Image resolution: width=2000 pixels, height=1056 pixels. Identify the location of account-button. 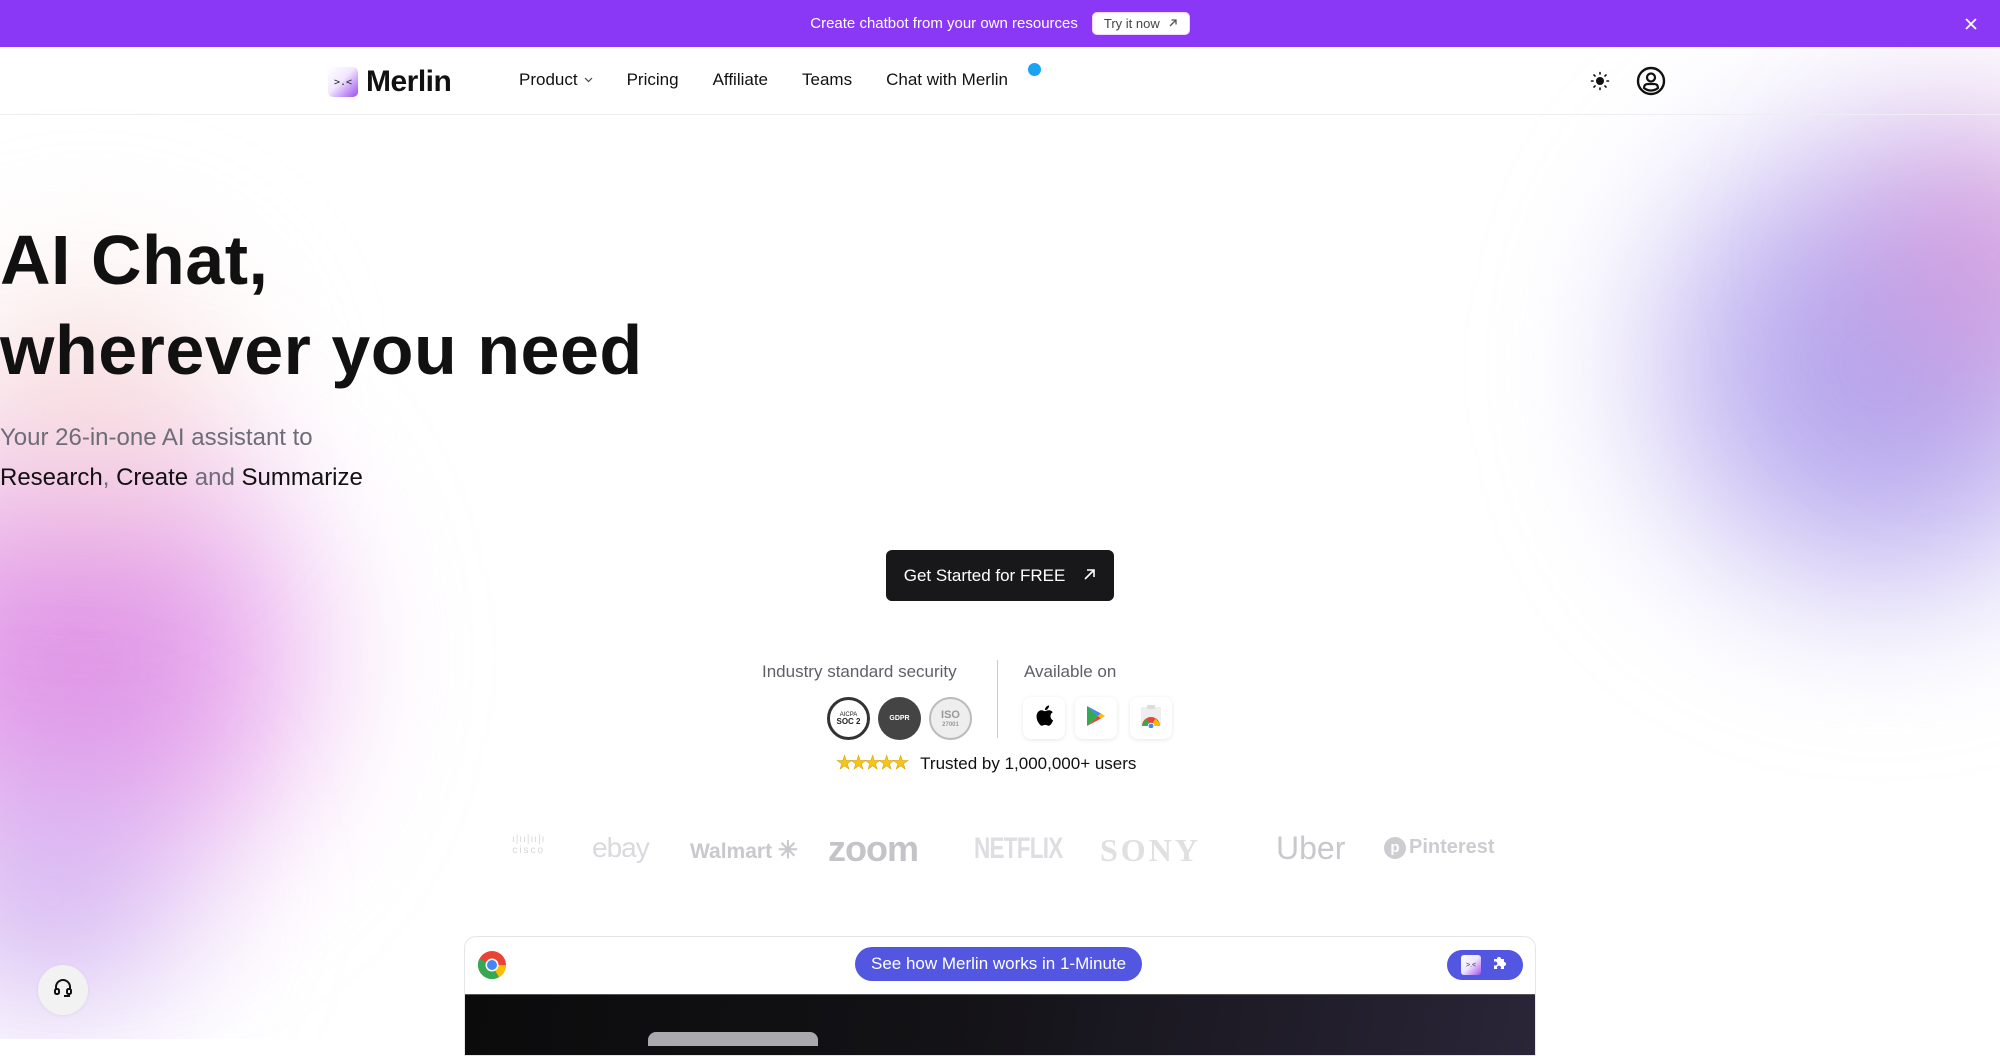
(1651, 83).